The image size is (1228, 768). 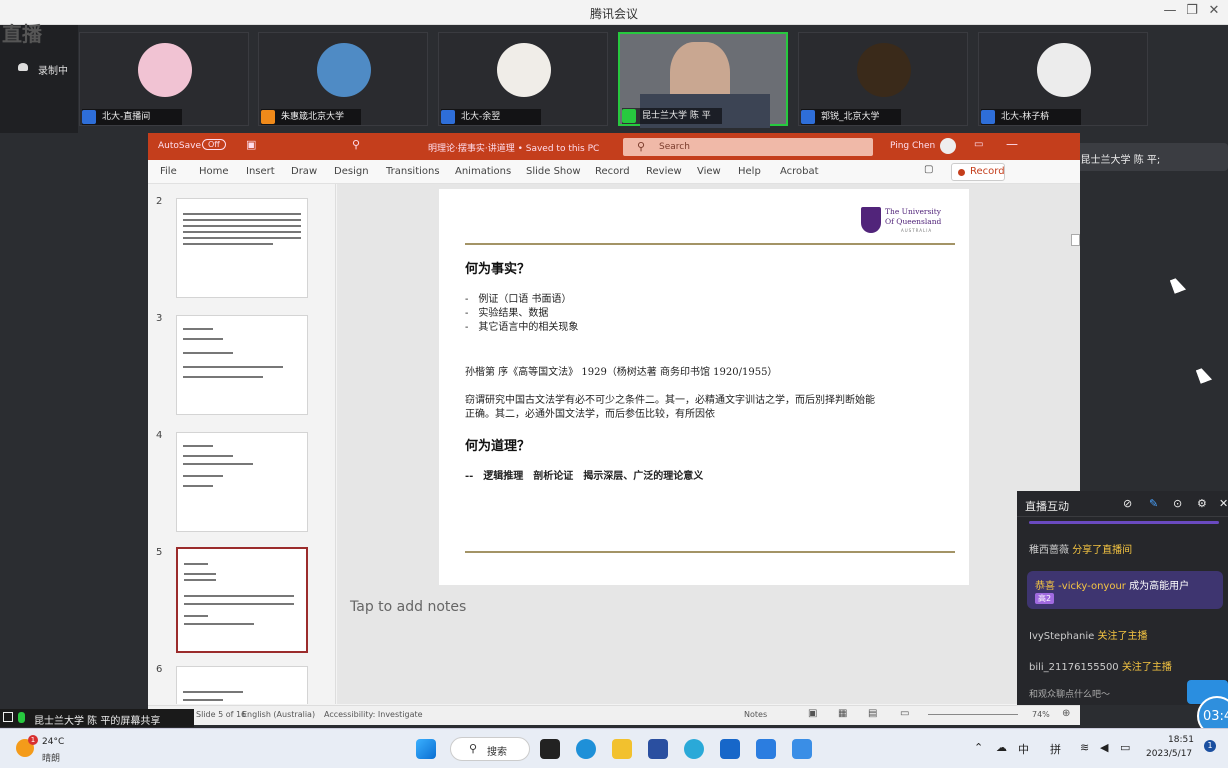 What do you see at coordinates (242, 600) in the screenshot?
I see `slide-thumbnail-selected` at bounding box center [242, 600].